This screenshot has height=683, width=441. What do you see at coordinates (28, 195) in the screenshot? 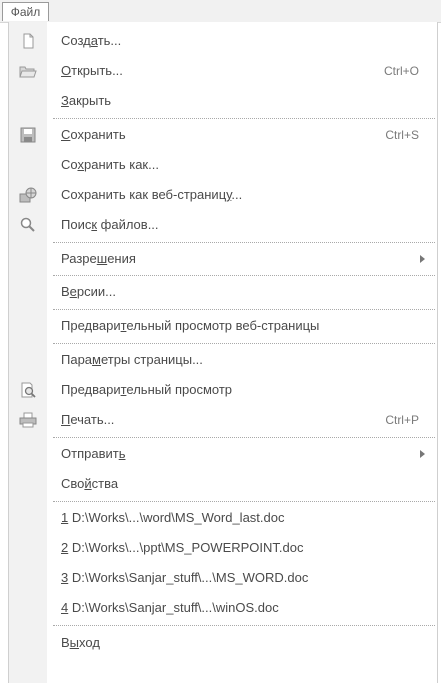
I see `save-as-web-icon` at bounding box center [28, 195].